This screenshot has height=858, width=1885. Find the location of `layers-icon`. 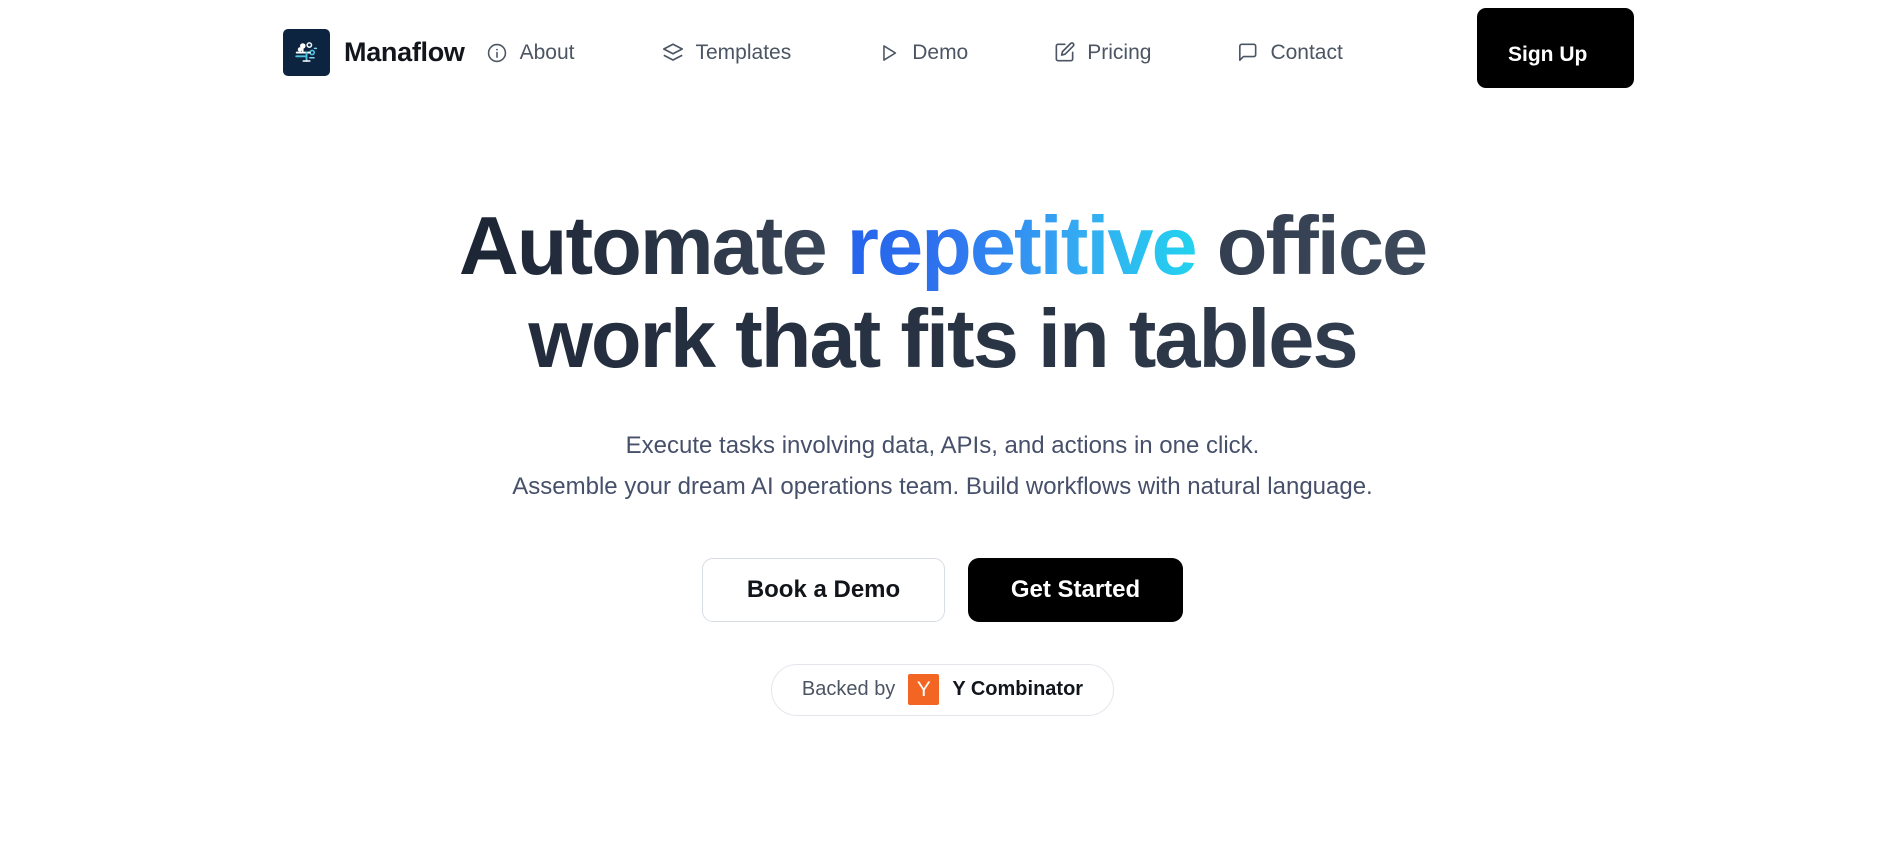

layers-icon is located at coordinates (673, 53).